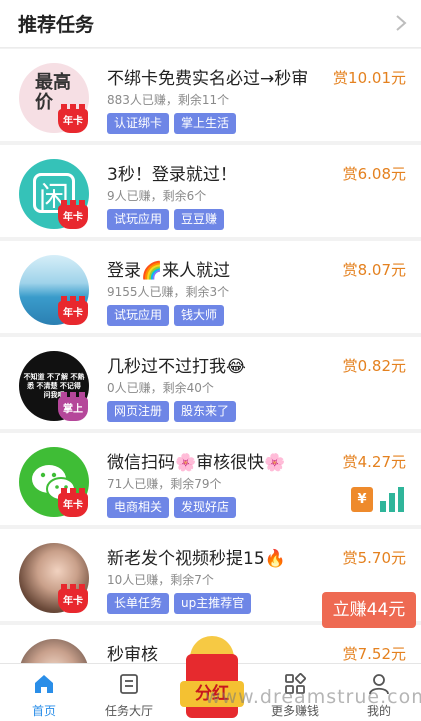 This screenshot has width=421, height=721. Describe the element at coordinates (374, 270) in the screenshot. I see `task-reward: 赏8.07元` at that location.